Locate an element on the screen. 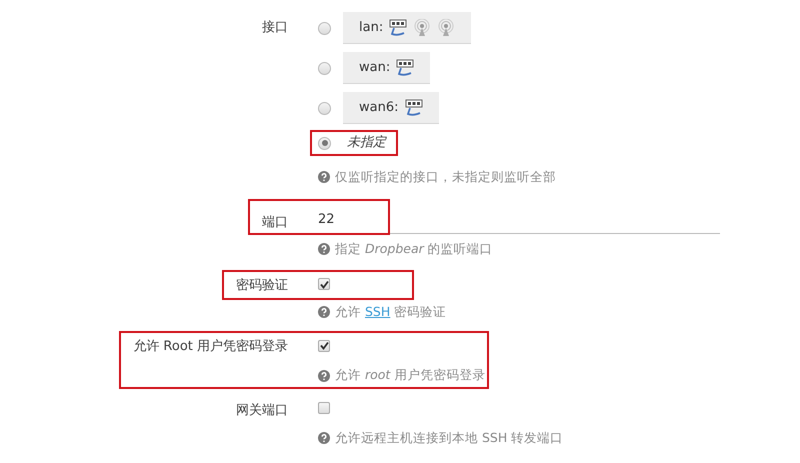 The width and height of the screenshot is (800, 463). interface-option: wan: is located at coordinates (386, 68).